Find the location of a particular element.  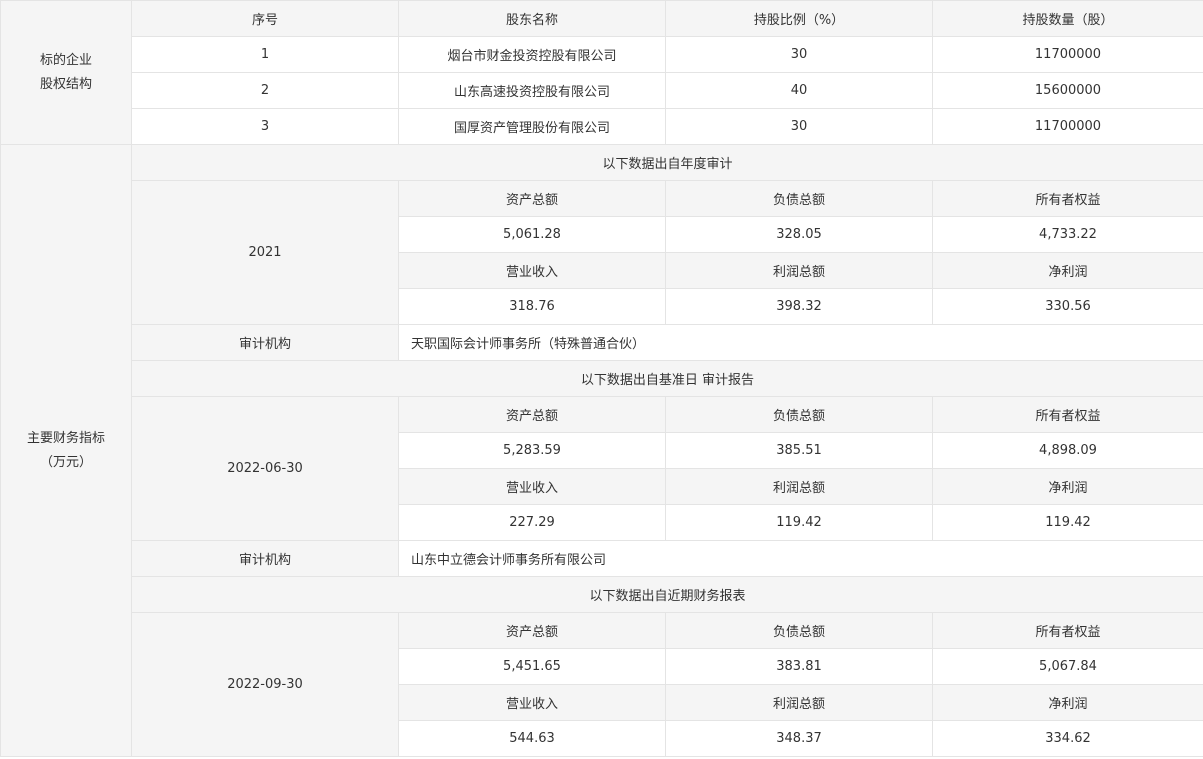

finance-section-label: 主要财务指标 （万元） is located at coordinates (66, 450).